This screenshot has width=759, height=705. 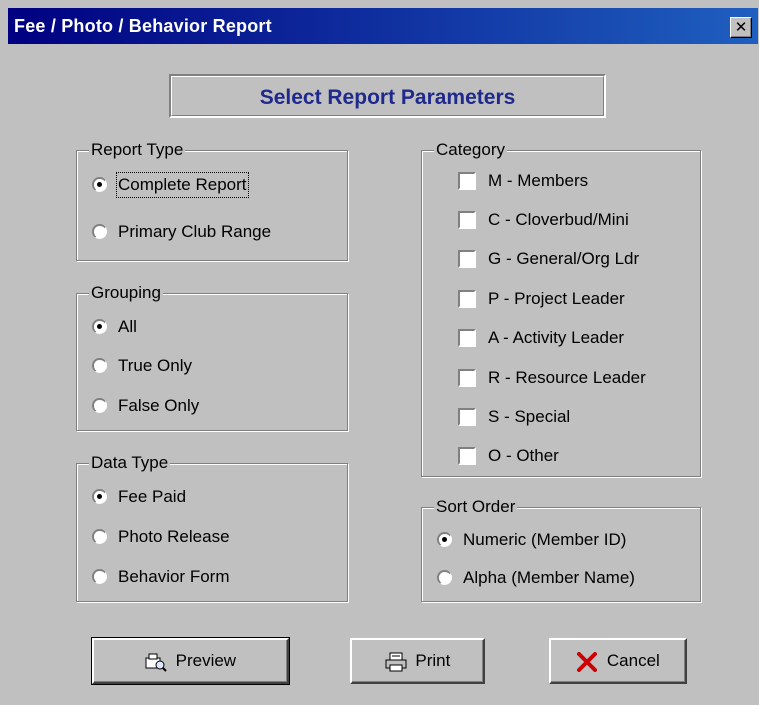 I want to click on data-type-legend: Data Type, so click(x=130, y=463).